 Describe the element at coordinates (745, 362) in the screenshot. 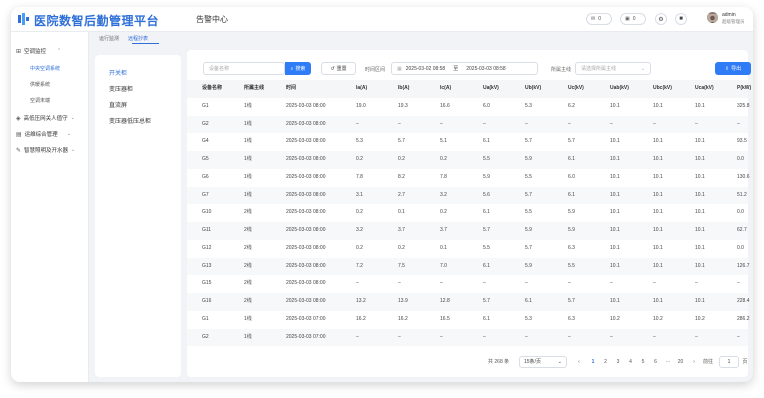

I see `page-unit: 页` at that location.